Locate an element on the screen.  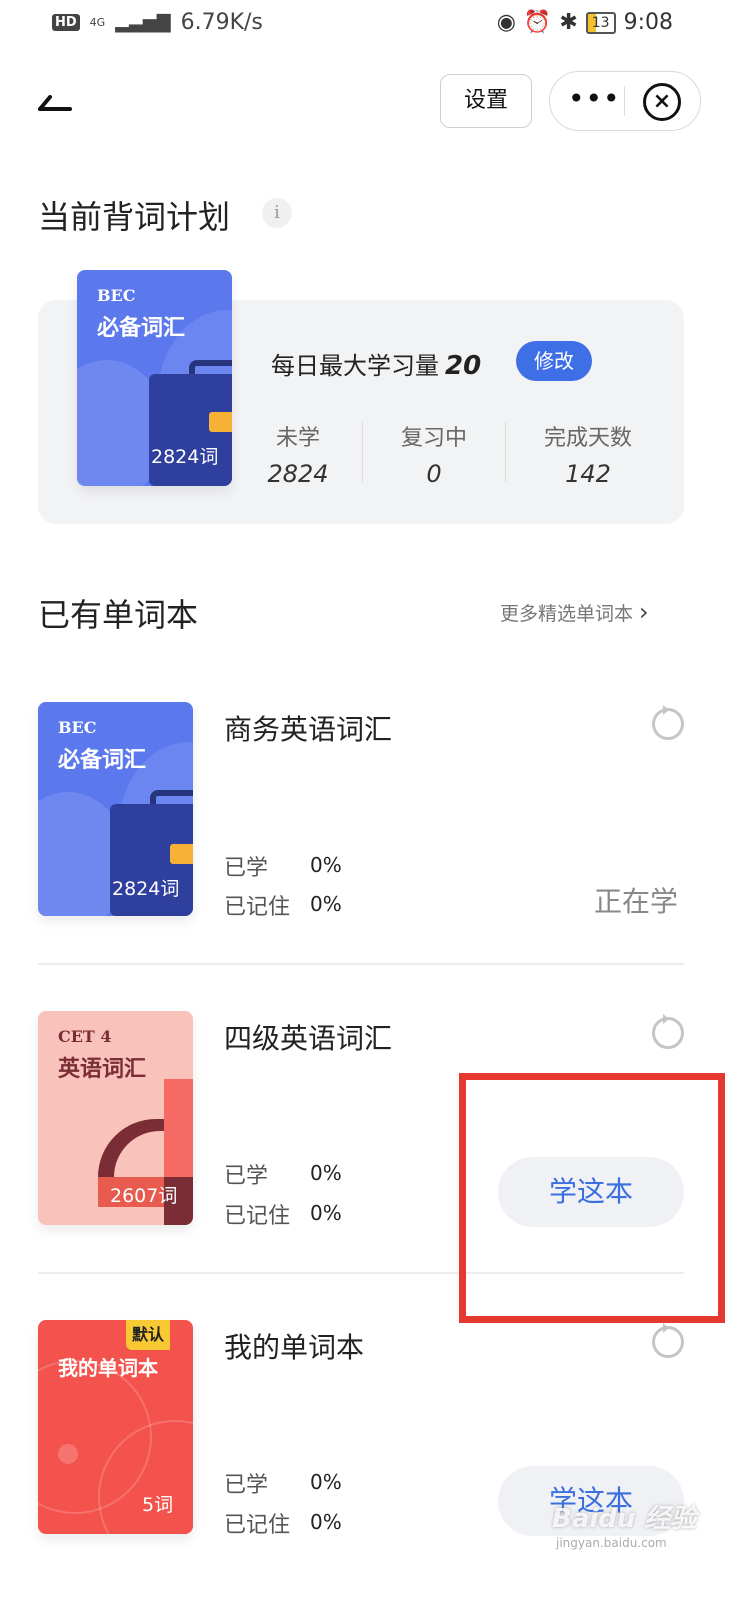
stat-unlearned-value: 2824 is located at coordinates (298, 474).